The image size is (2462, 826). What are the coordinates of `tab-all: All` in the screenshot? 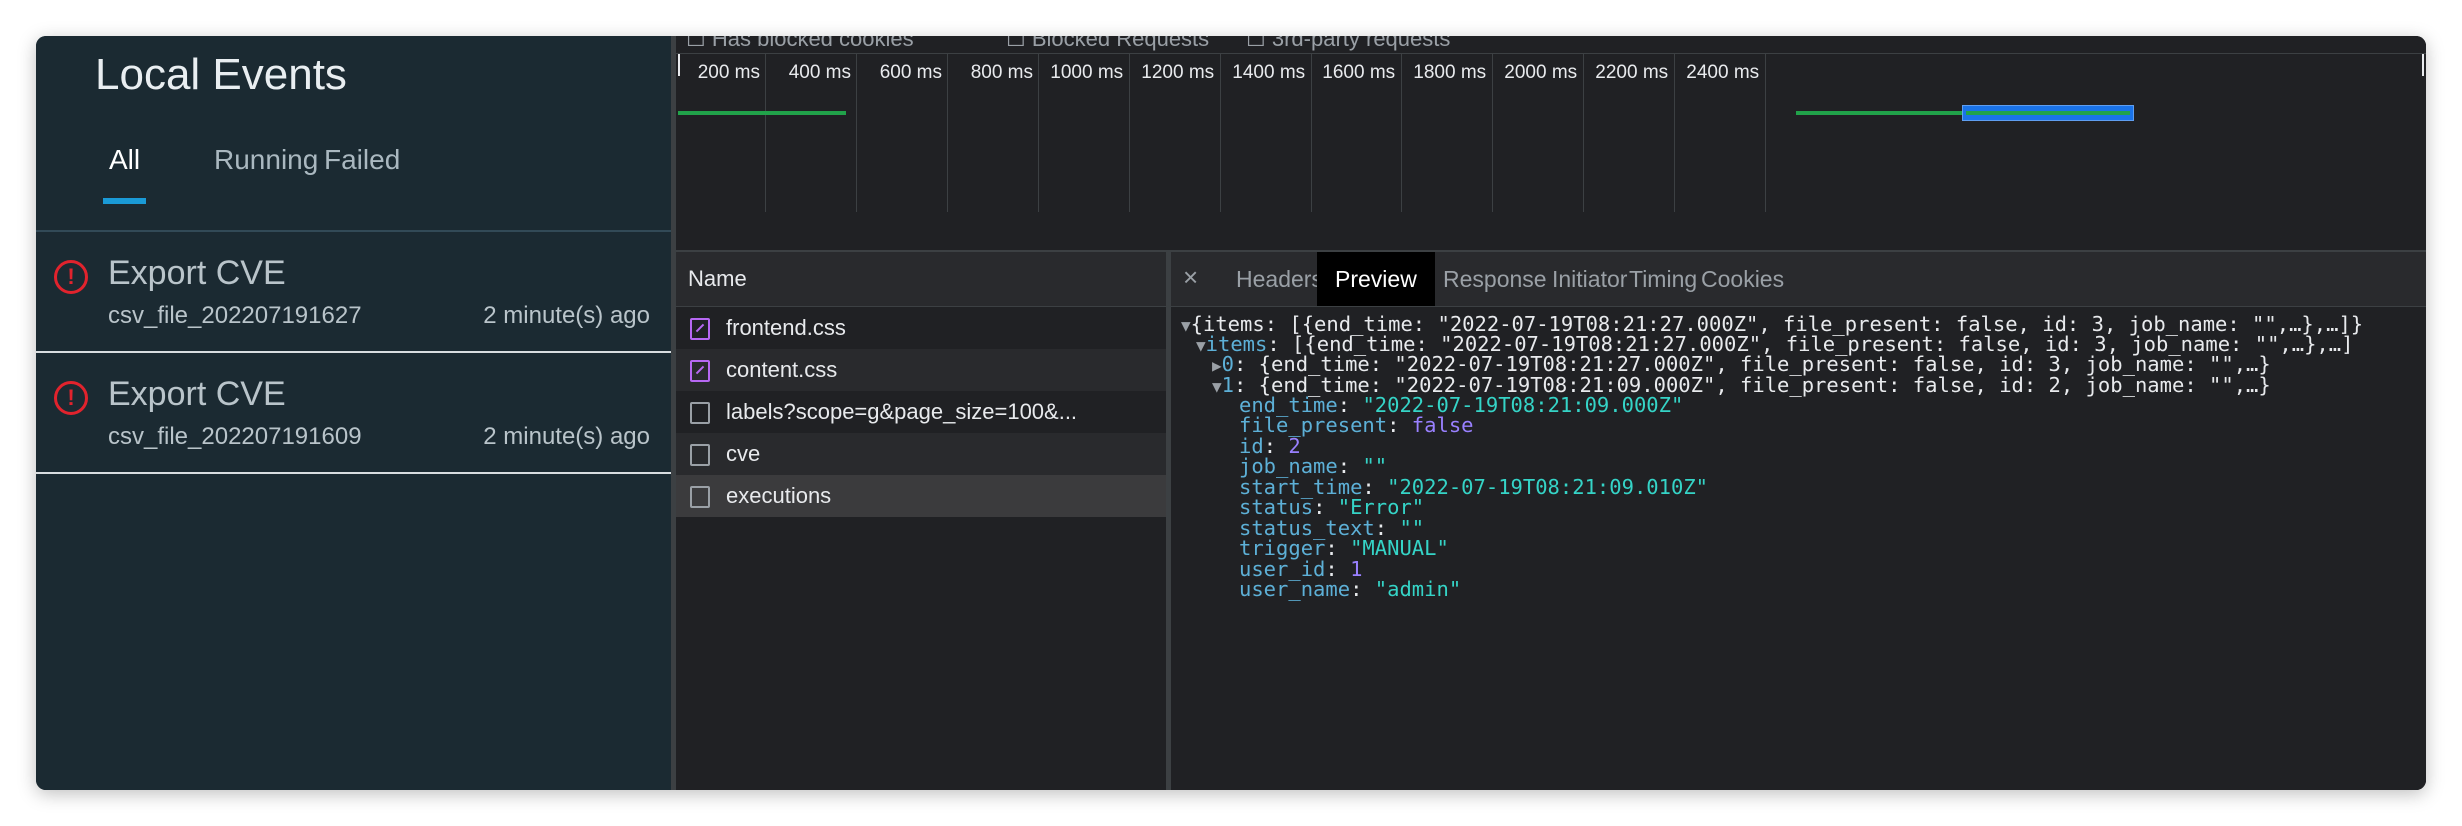 It's located at (125, 174).